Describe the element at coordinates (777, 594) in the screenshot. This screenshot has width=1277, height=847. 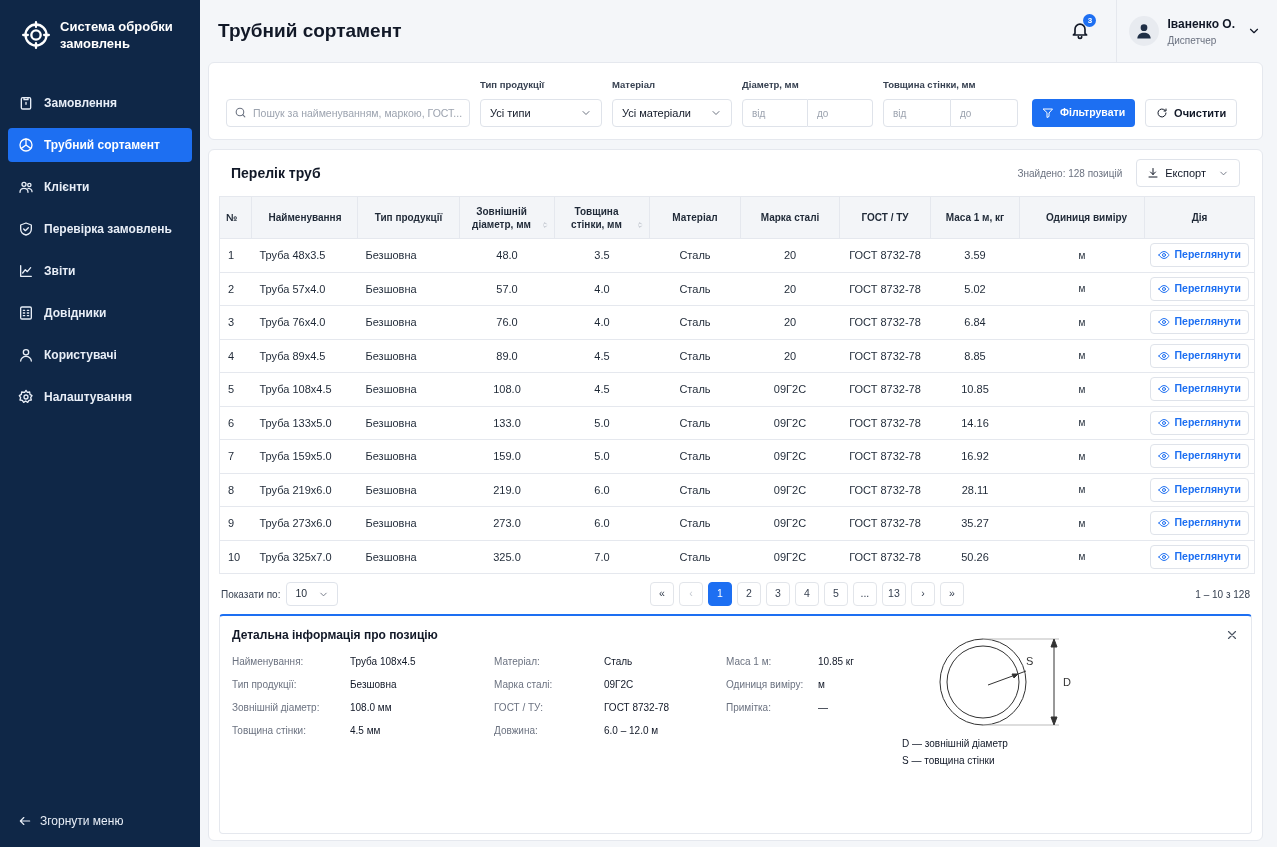
I see `page-button: 3` at that location.